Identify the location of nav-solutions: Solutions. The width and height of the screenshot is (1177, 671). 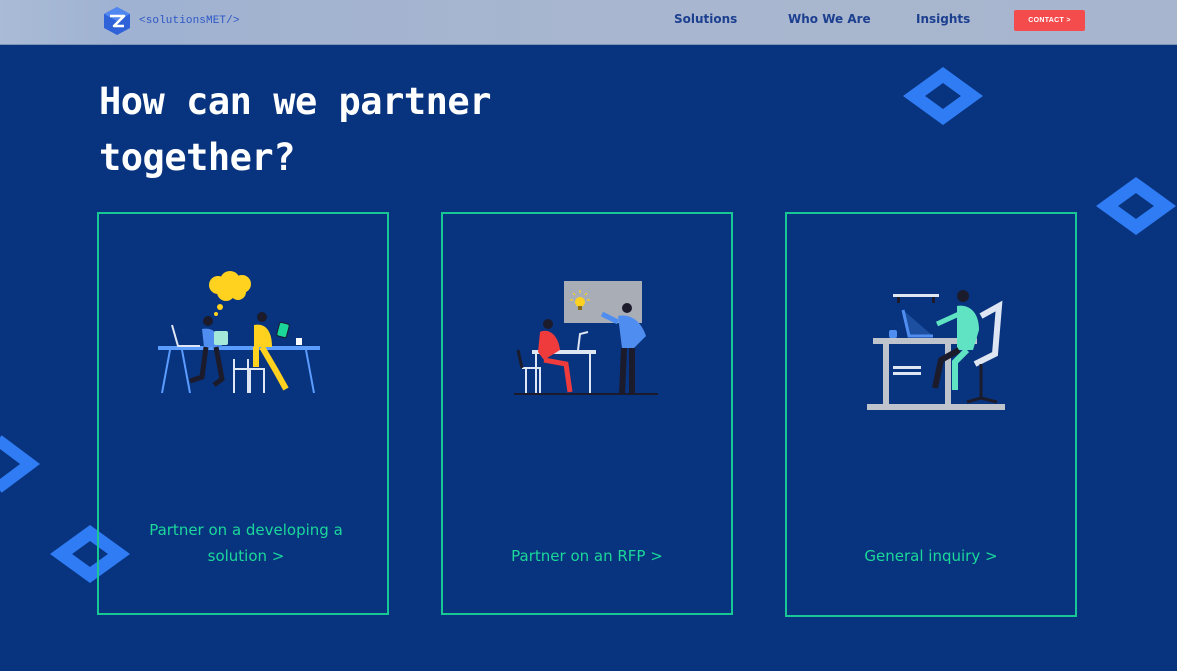
(705, 19).